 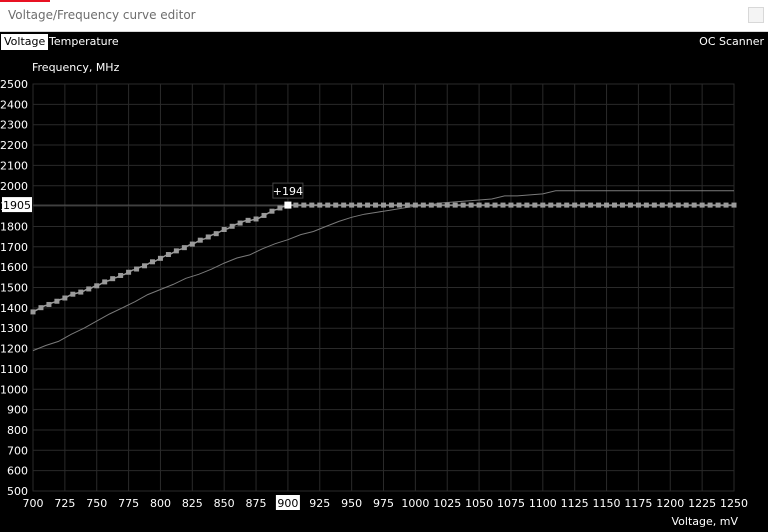 I want to click on y-tick-label: 1600, so click(x=14, y=267).